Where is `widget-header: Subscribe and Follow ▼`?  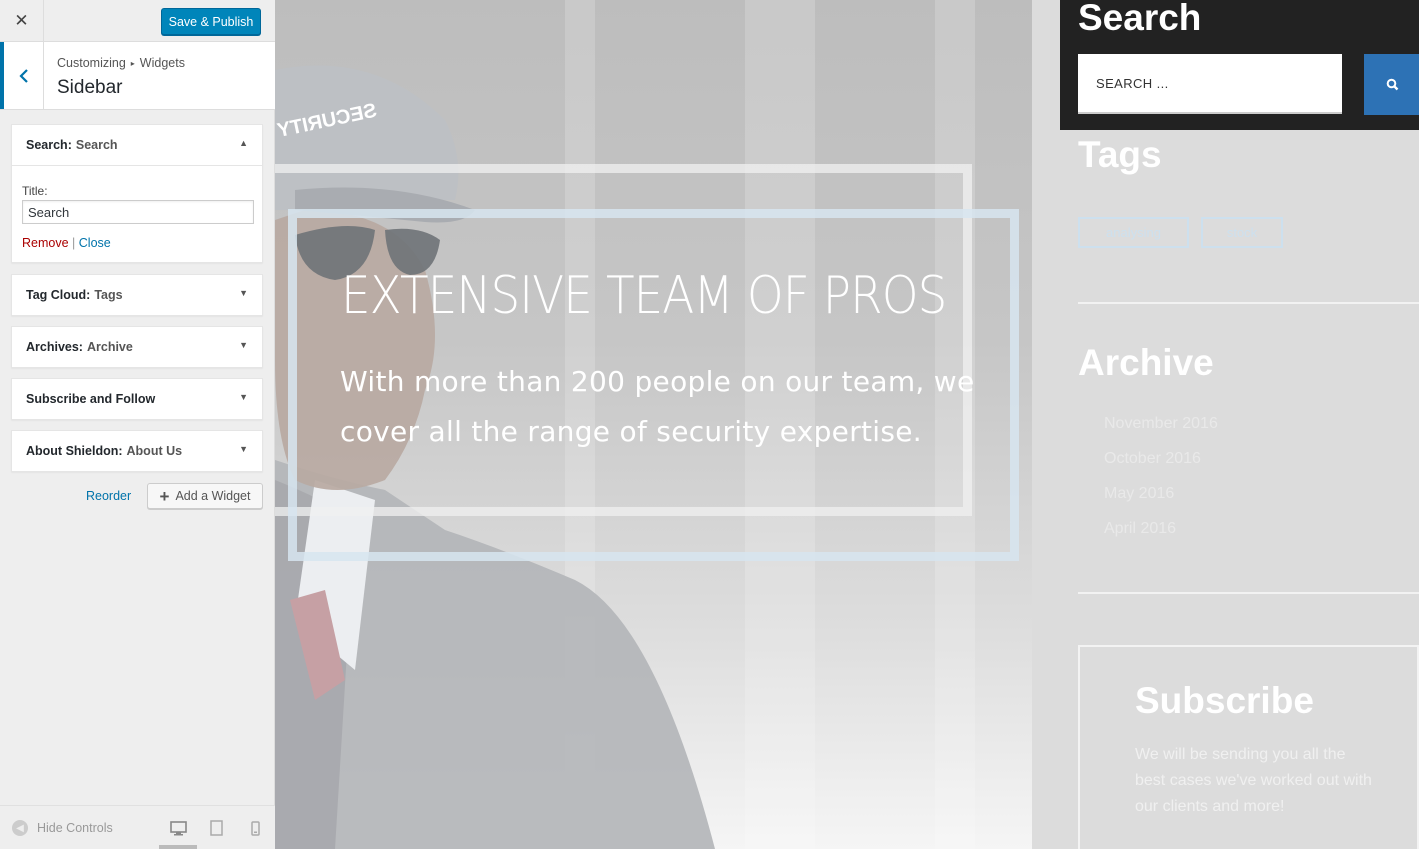 widget-header: Subscribe and Follow ▼ is located at coordinates (137, 399).